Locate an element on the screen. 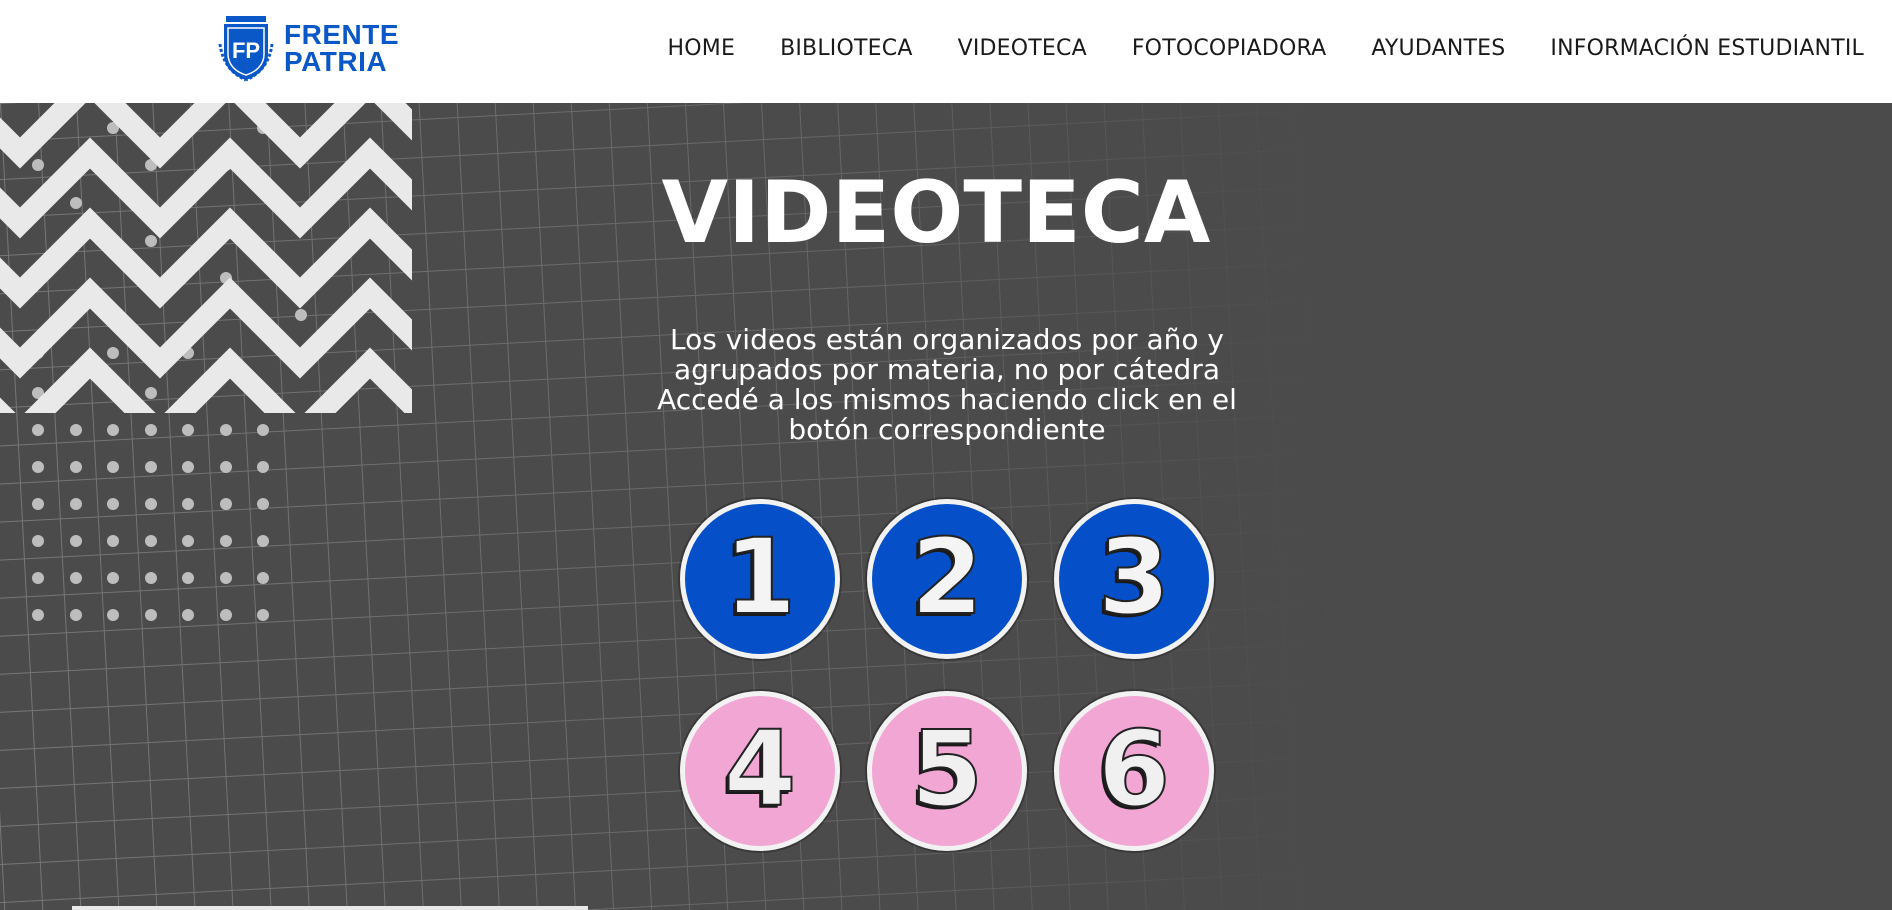 The width and height of the screenshot is (1892, 910). bottom-divider is located at coordinates (330, 908).